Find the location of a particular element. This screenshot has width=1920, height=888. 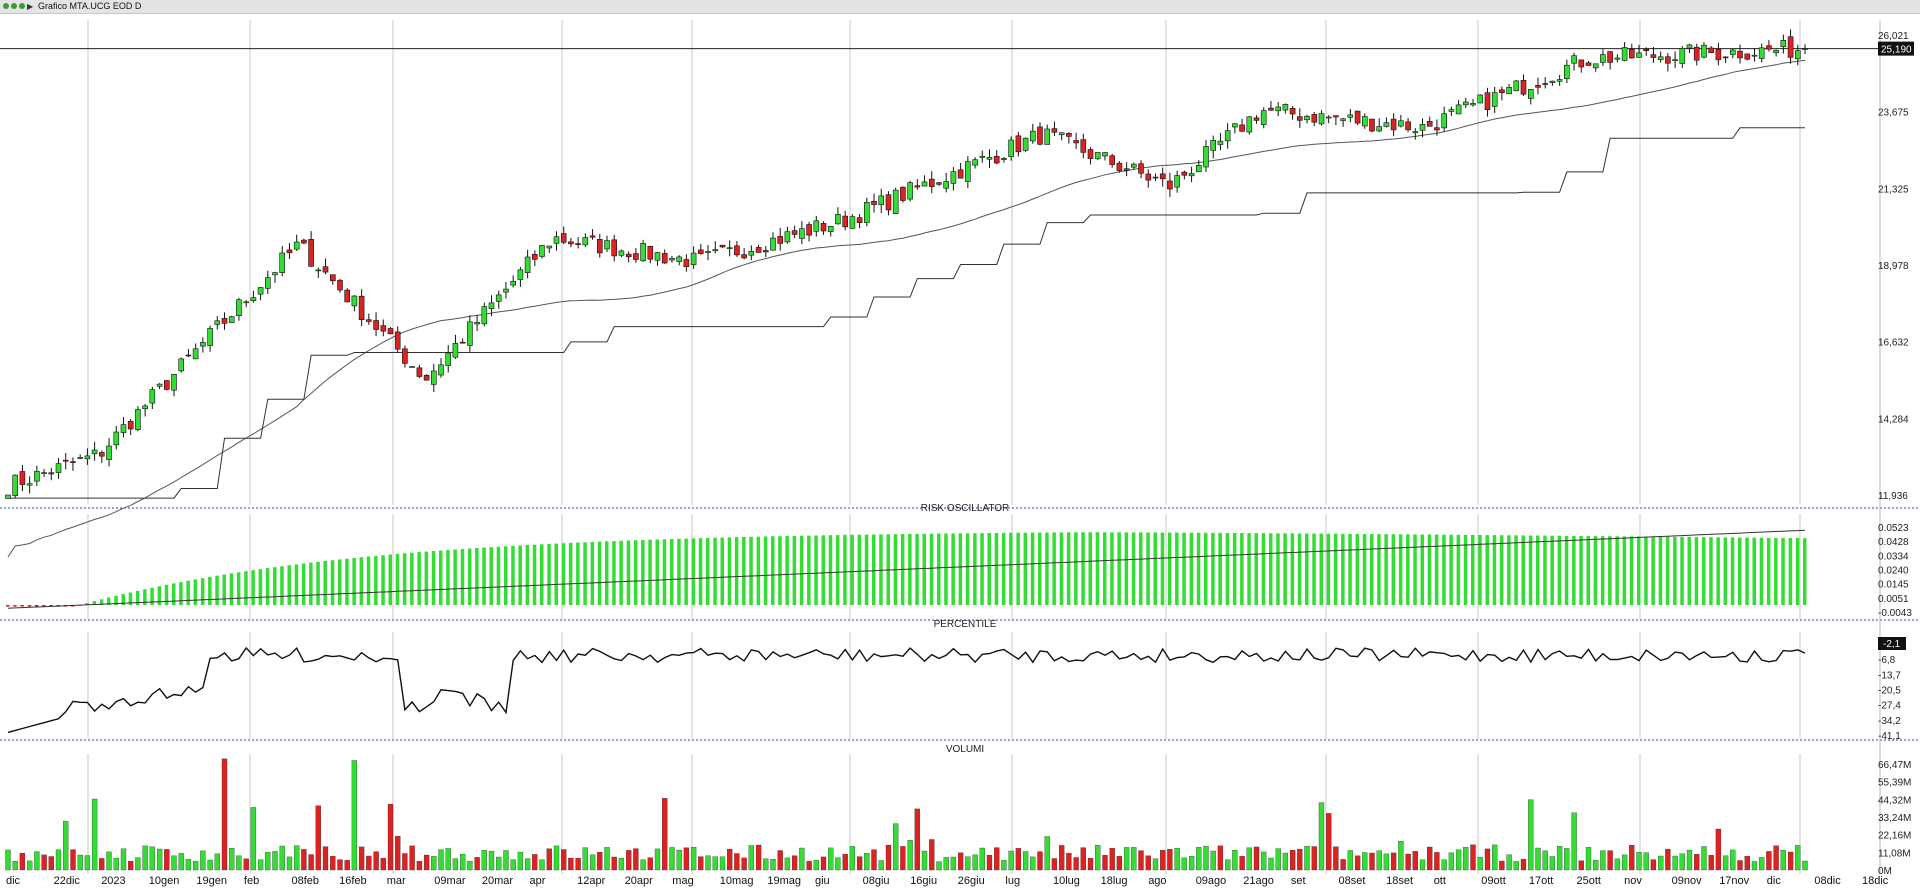

maximize-icon is located at coordinates (22, 6).